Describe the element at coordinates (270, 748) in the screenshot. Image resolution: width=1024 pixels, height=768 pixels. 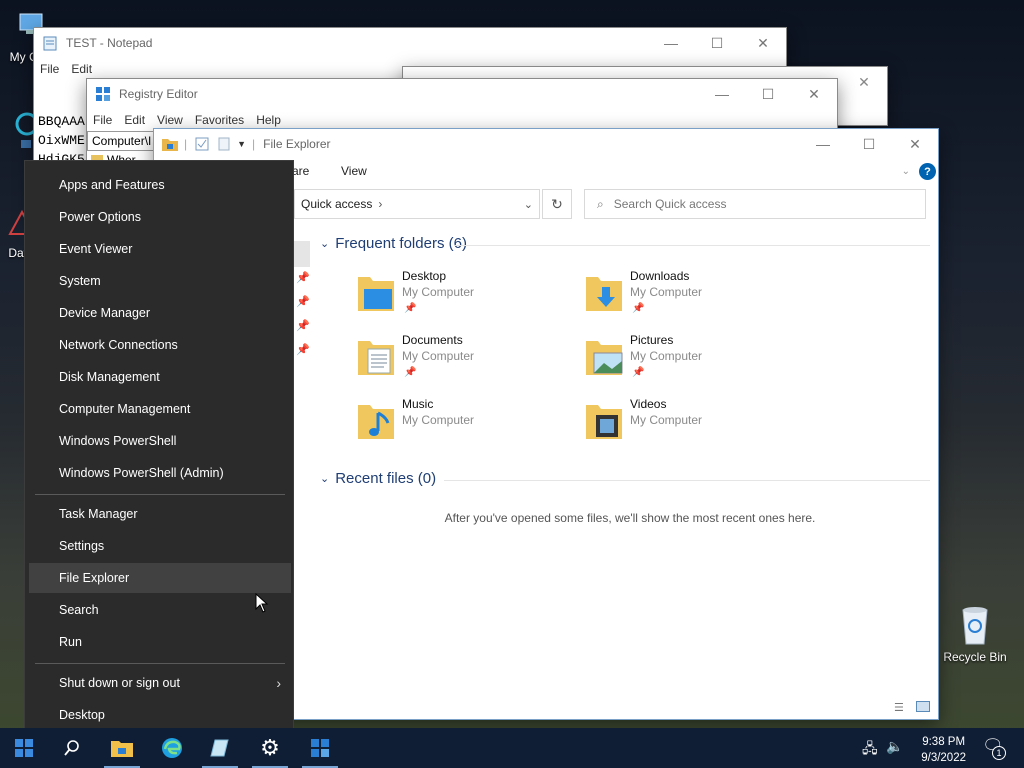
I see `taskbar-settings: ⚙` at that location.